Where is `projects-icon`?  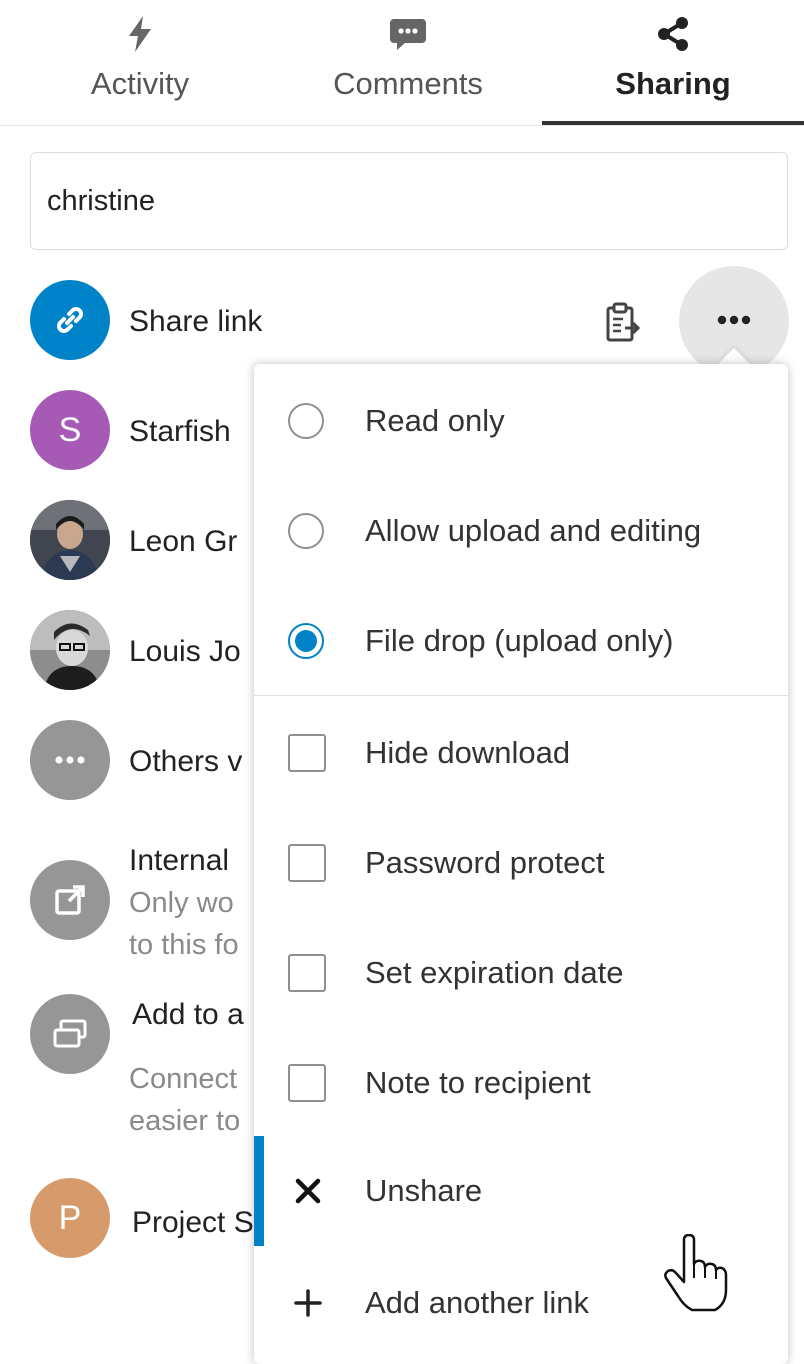
projects-icon is located at coordinates (70, 1034).